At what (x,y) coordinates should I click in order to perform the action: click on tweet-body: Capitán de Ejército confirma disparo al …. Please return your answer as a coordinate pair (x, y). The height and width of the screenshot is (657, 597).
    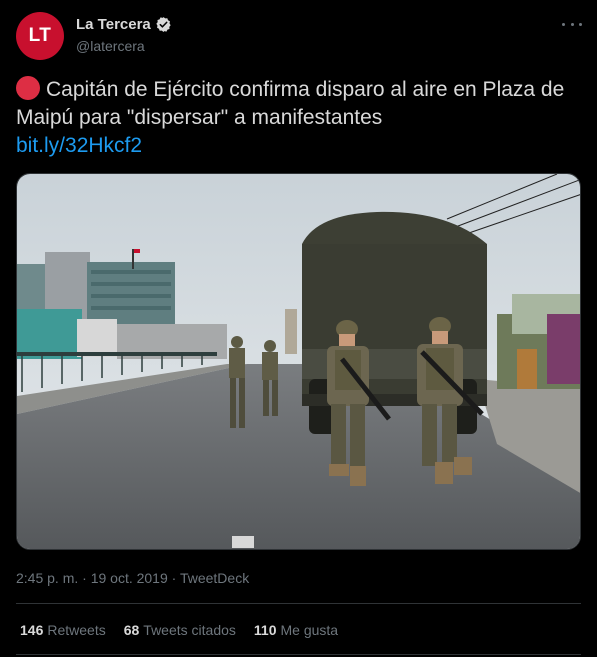
    Looking at the image, I should click on (301, 118).